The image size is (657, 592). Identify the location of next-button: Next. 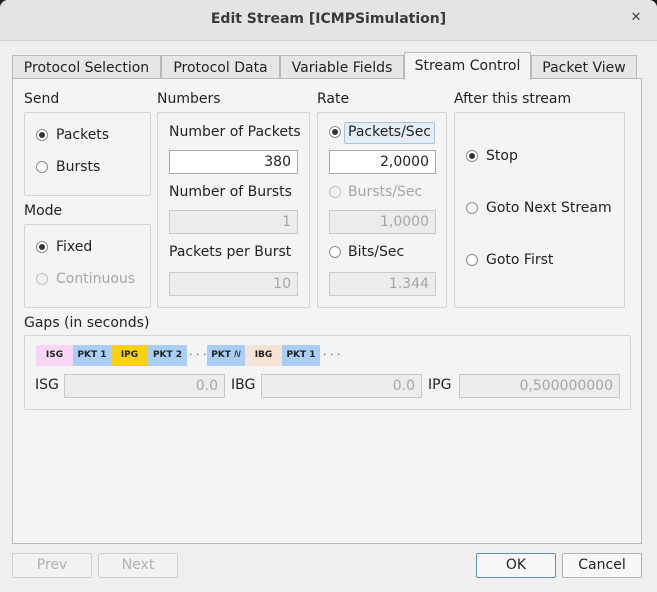
(138, 565).